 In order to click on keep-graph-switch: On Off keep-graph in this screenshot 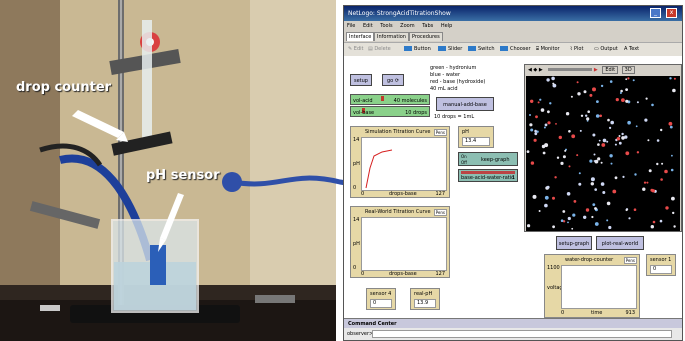, I will do `click(488, 159)`.